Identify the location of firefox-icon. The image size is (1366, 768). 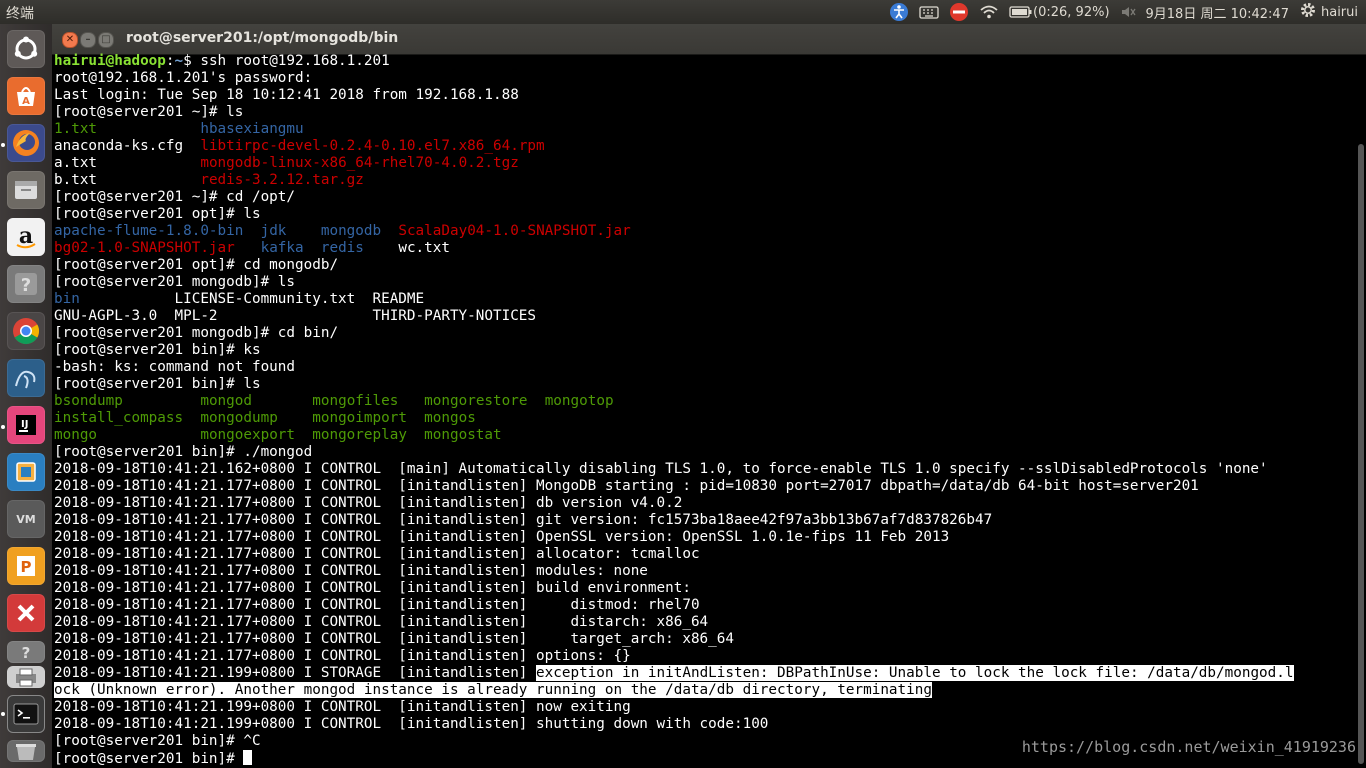
(26, 143).